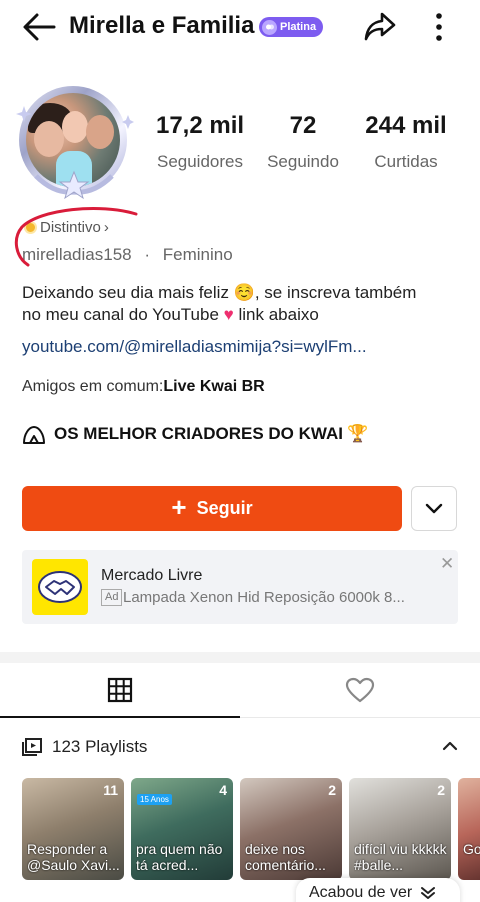 The image size is (480, 902). I want to click on mutual-friends: Amigos em comum:Live Kwai BR, so click(143, 387).